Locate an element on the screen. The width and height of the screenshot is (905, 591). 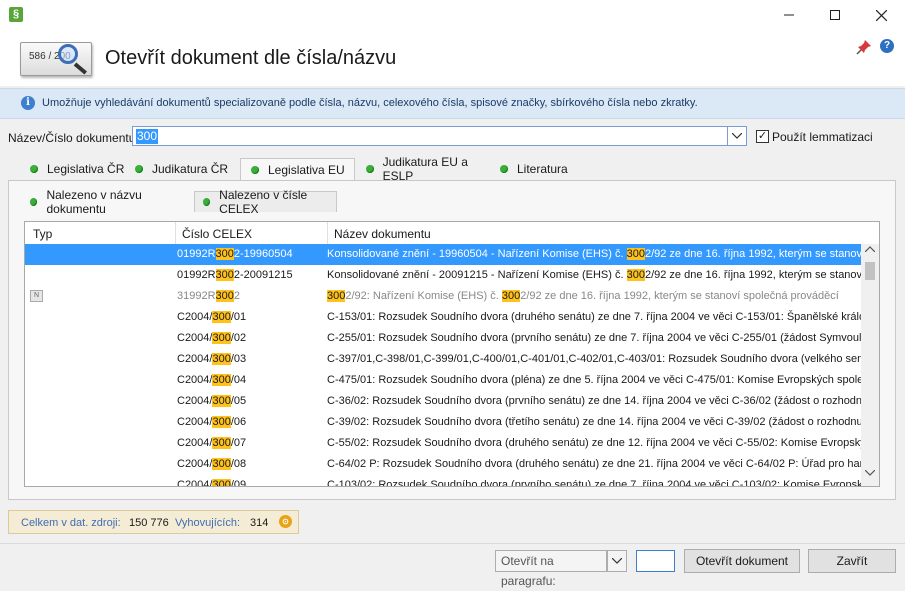
text-segment: /06 is located at coordinates (238, 422).